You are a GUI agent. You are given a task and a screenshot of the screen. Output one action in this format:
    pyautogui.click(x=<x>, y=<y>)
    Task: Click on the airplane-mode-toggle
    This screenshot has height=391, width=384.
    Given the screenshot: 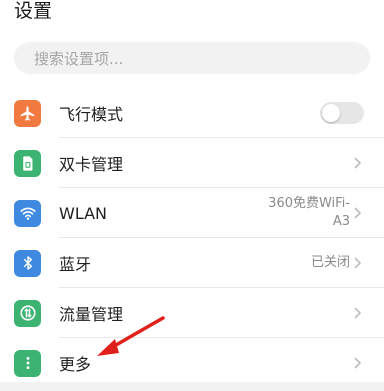 What is the action you would take?
    pyautogui.click(x=342, y=113)
    